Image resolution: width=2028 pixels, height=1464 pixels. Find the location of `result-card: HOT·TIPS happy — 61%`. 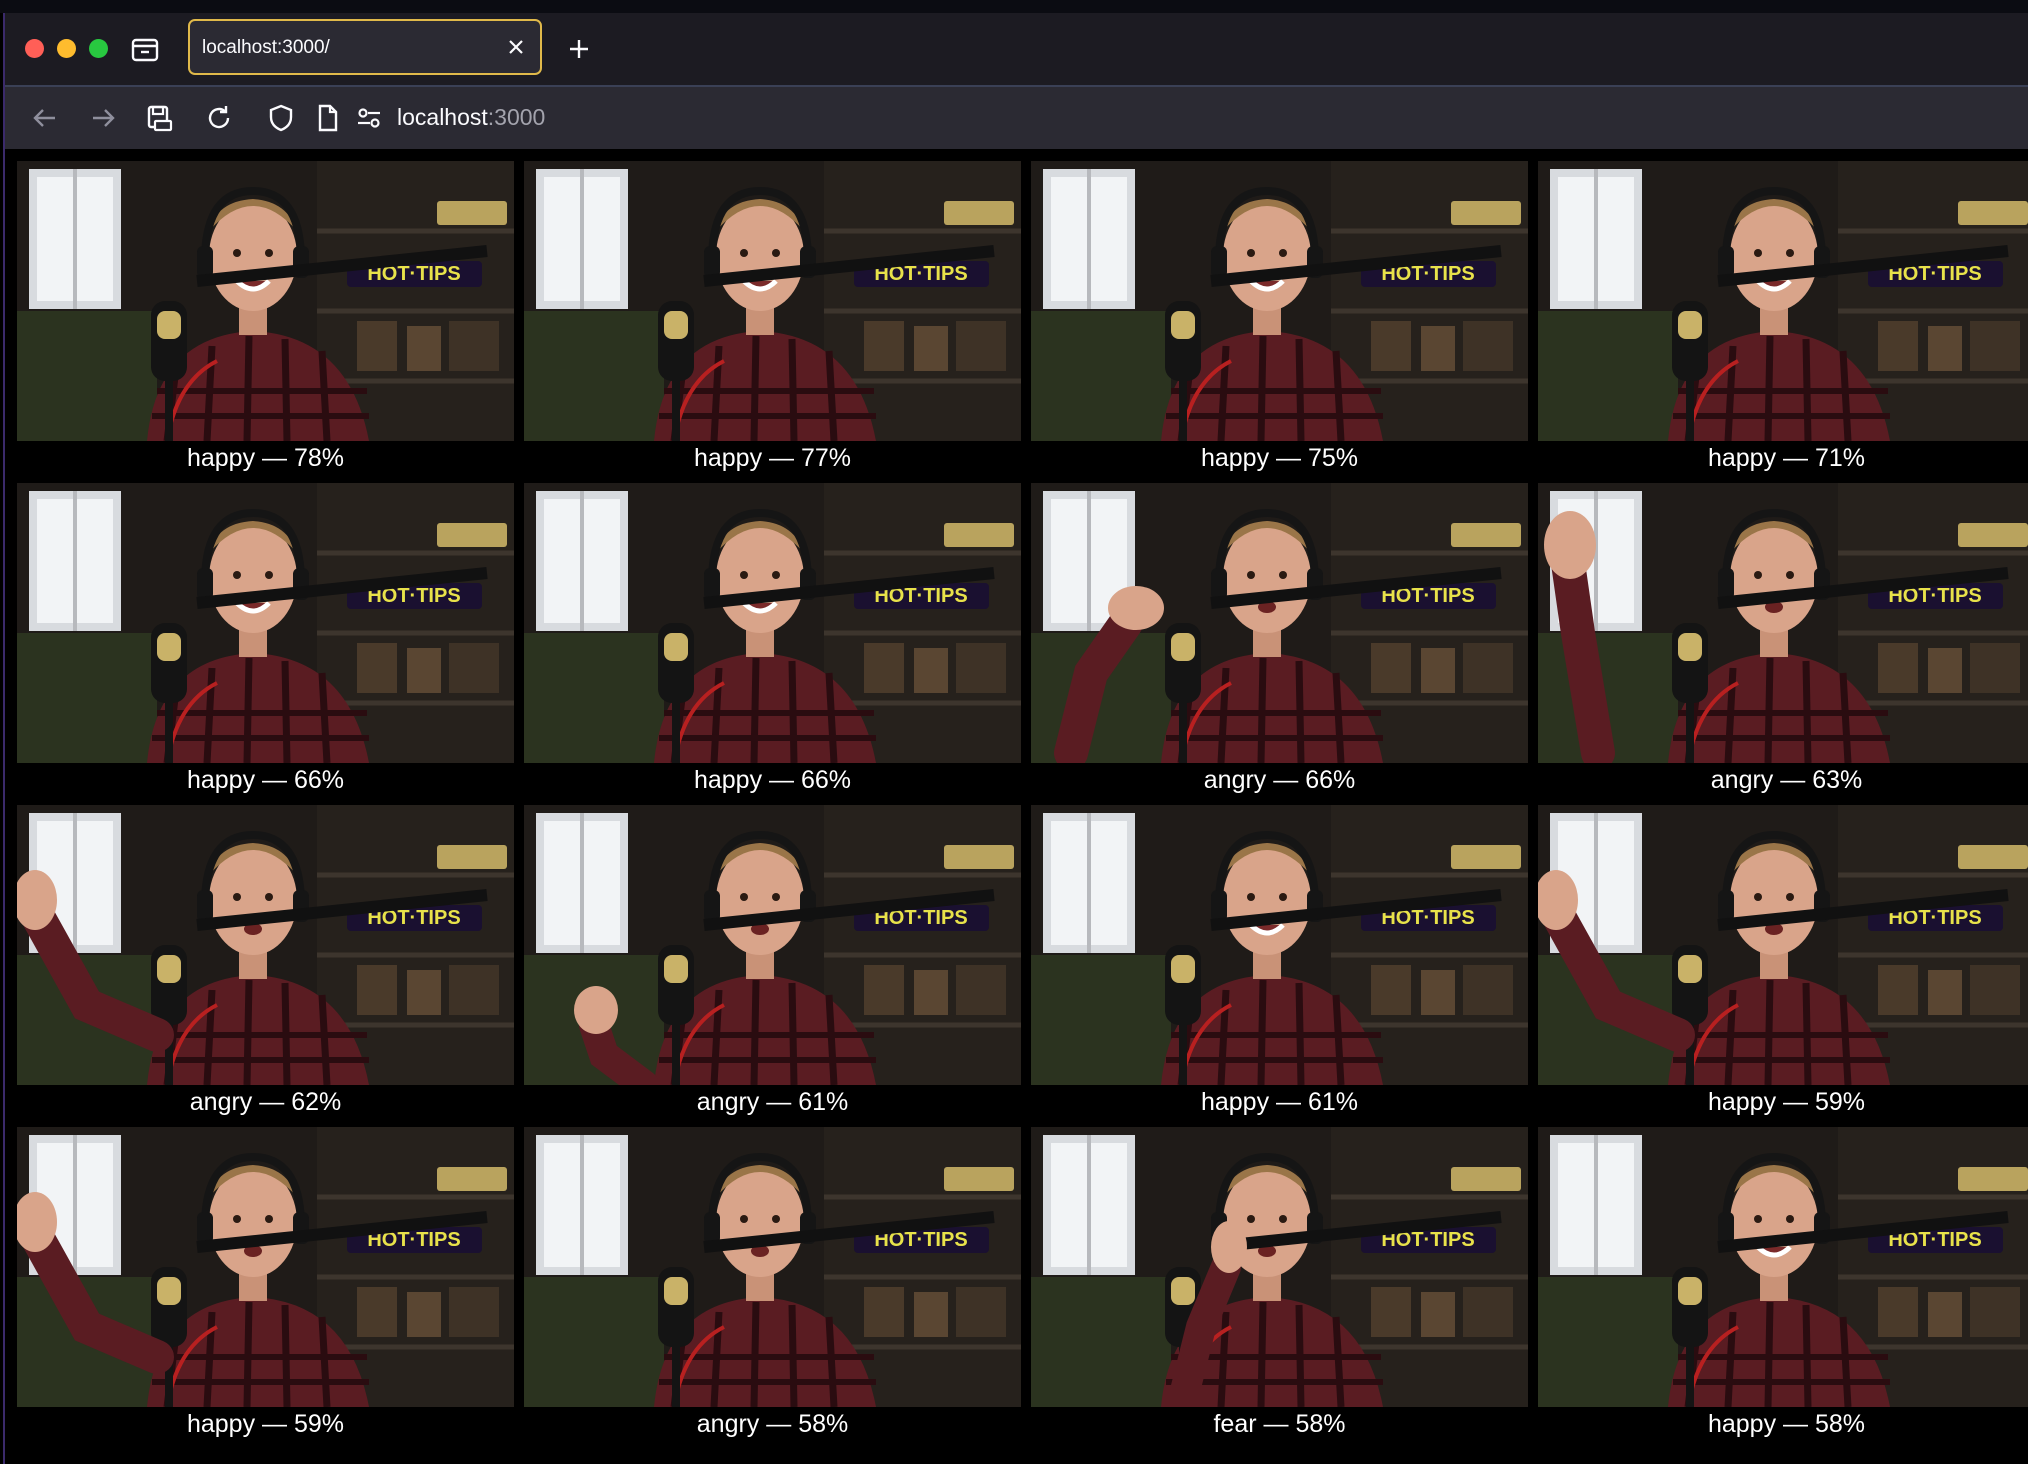

result-card: HOT·TIPS happy — 61% is located at coordinates (1279, 966).